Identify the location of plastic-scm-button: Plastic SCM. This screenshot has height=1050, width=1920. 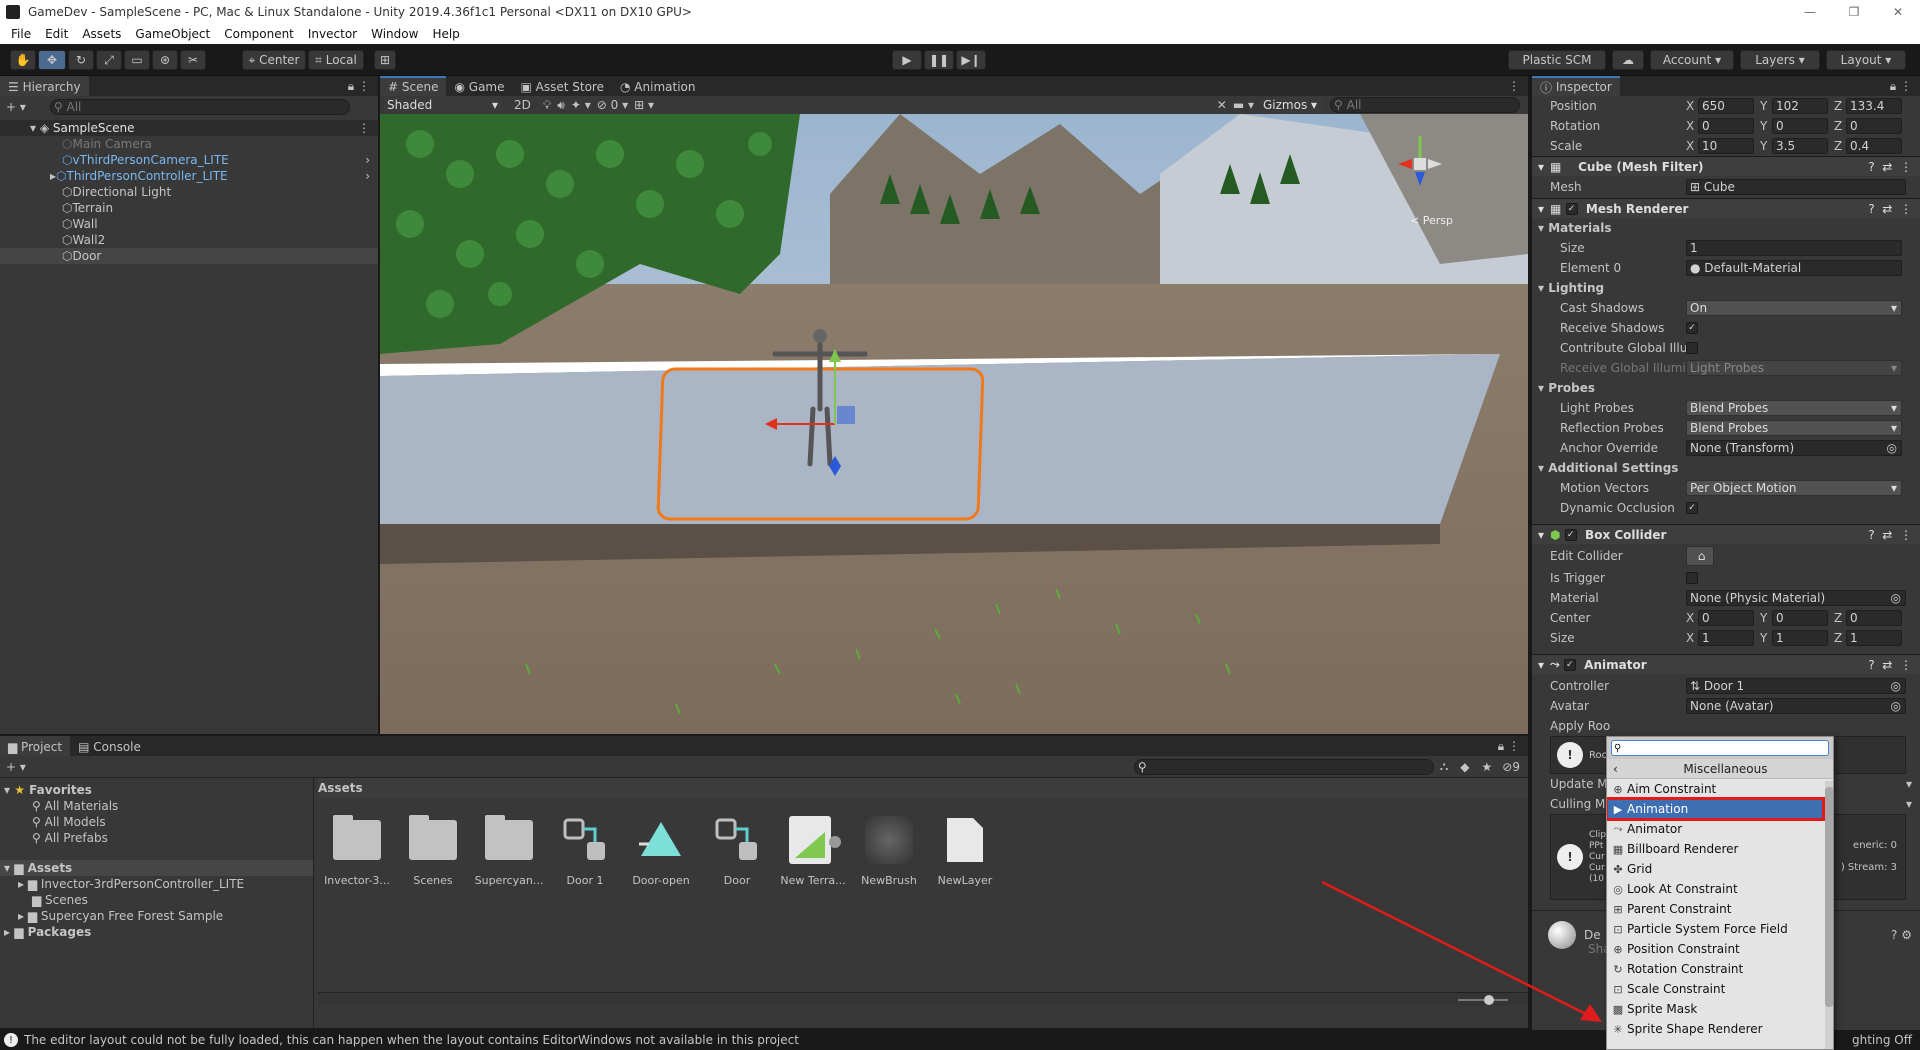
(1557, 60).